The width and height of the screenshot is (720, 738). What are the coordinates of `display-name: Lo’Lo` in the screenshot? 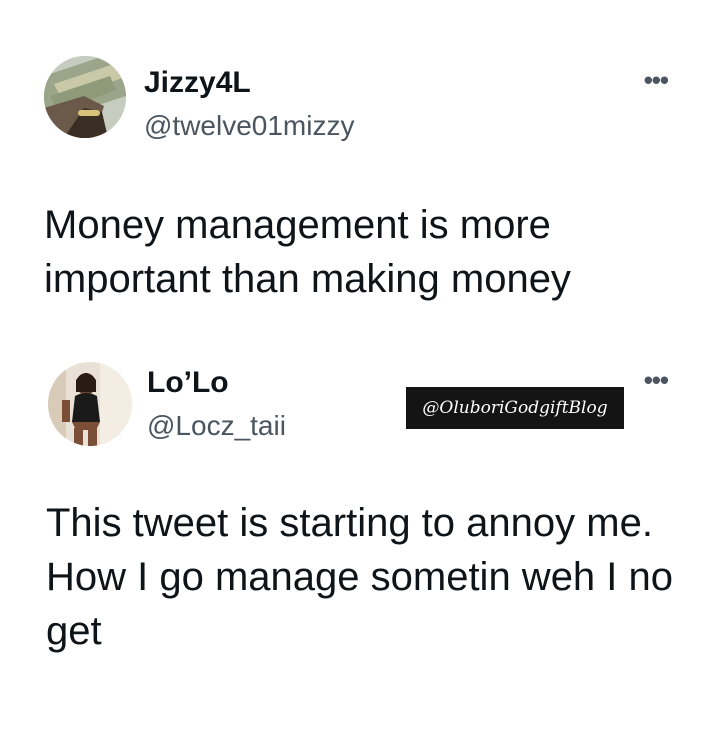 It's located at (188, 383).